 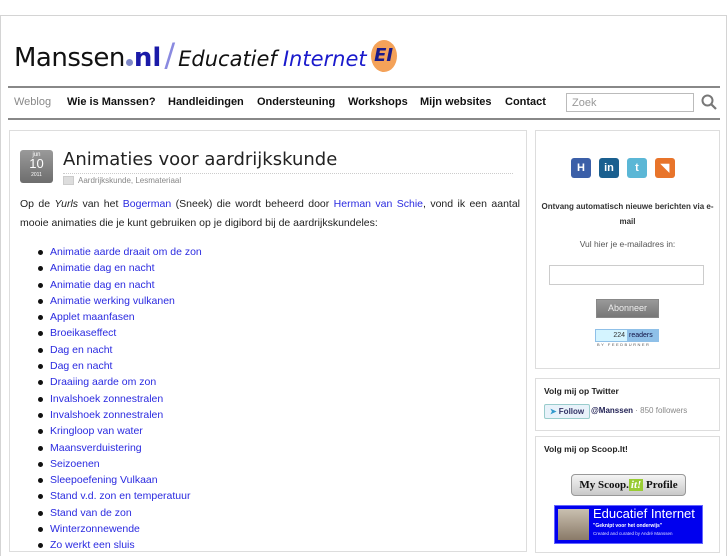 I want to click on nav-weblog: Weblog, so click(x=32, y=102).